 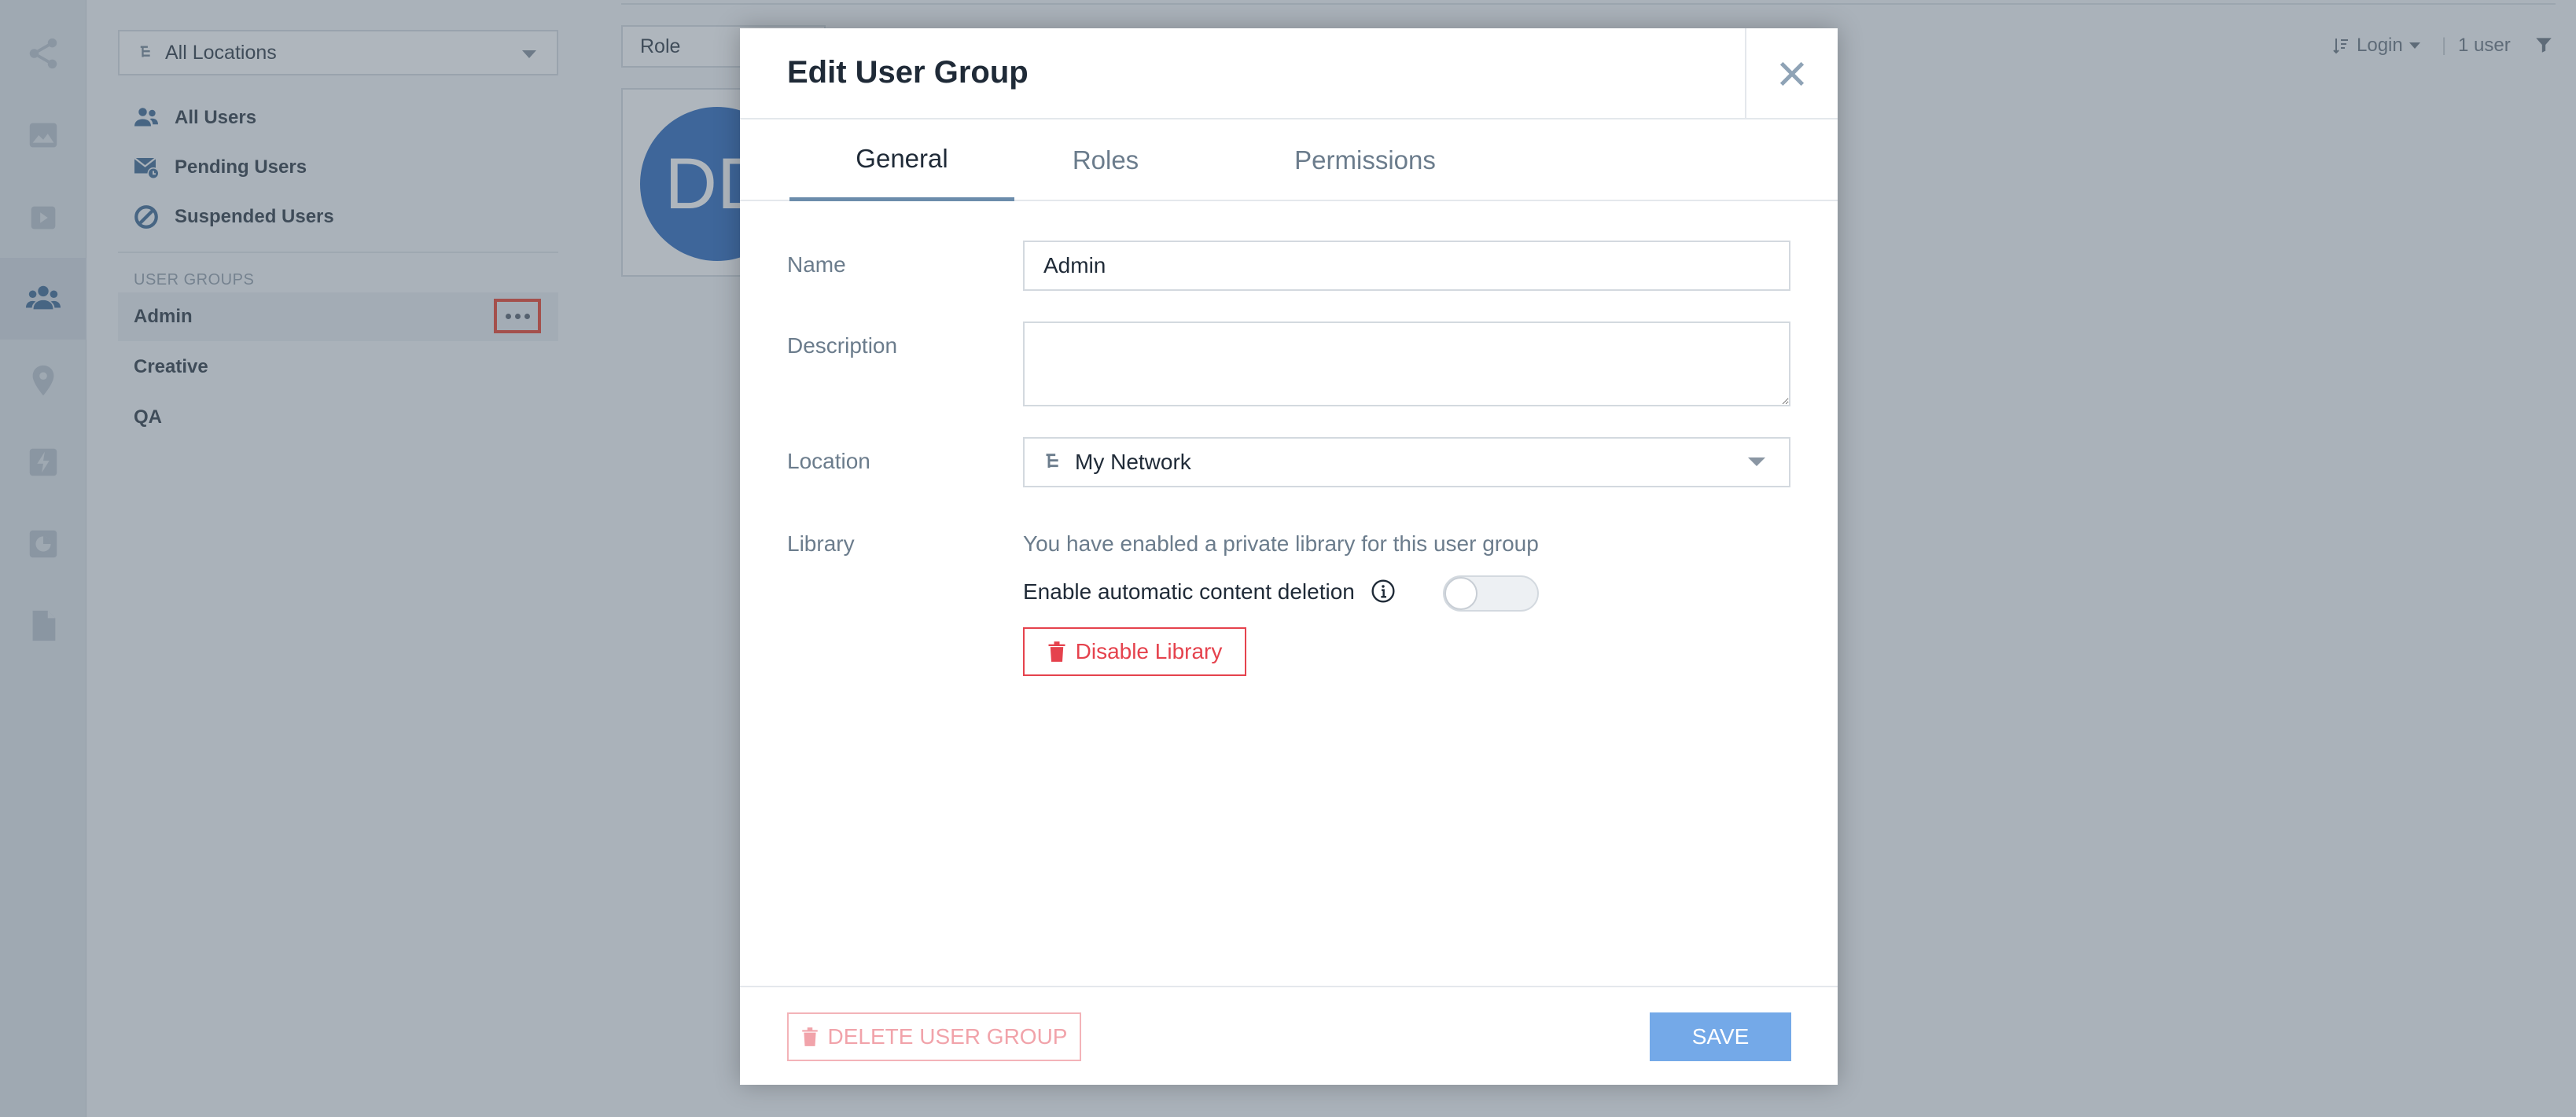 I want to click on library-label: Library, so click(x=821, y=543).